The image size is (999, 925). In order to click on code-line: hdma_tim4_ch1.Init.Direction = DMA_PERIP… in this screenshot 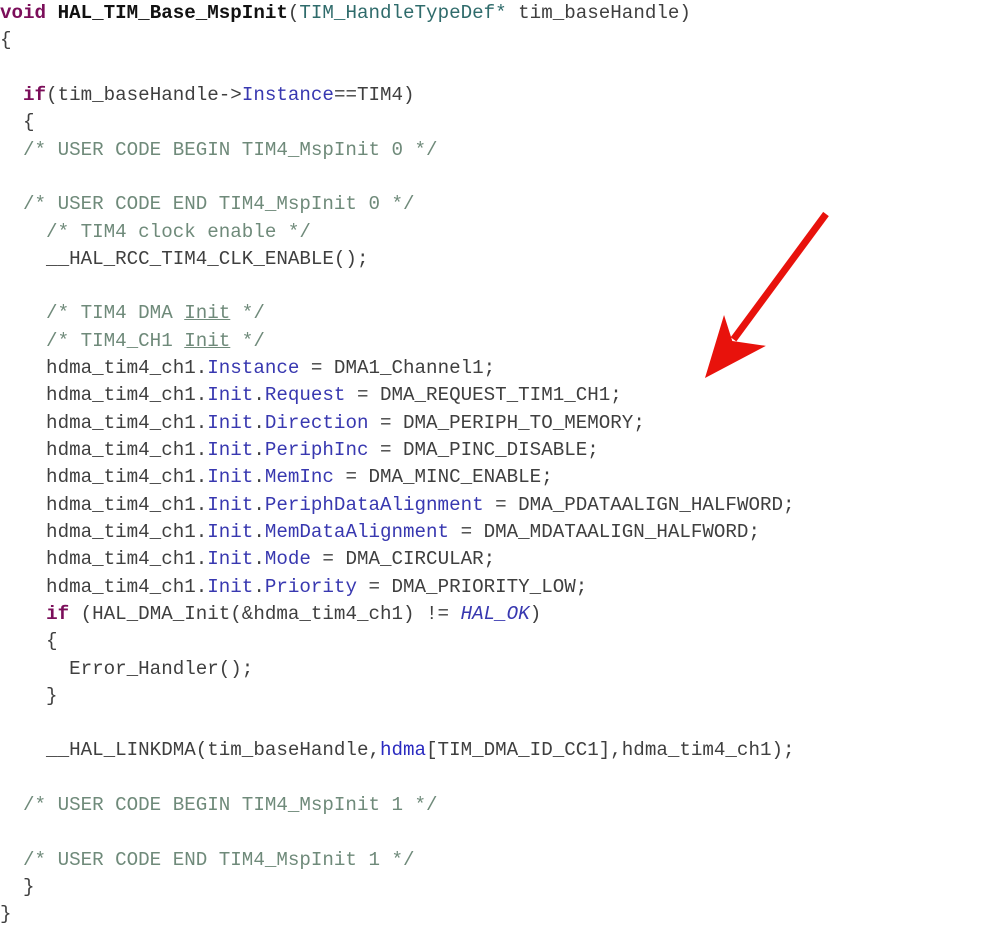, I will do `click(499, 423)`.